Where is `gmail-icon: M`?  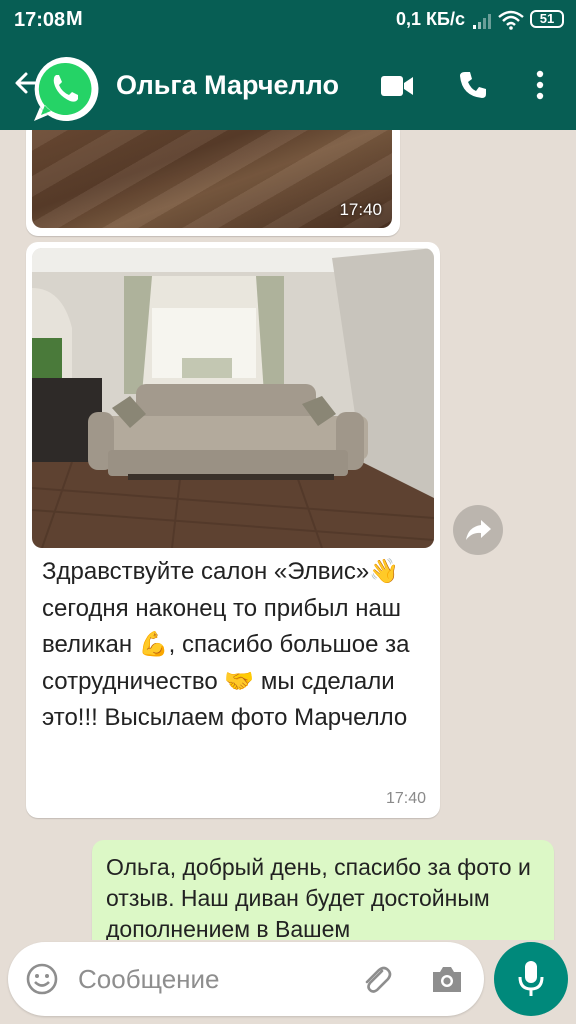
gmail-icon: M is located at coordinates (74, 19).